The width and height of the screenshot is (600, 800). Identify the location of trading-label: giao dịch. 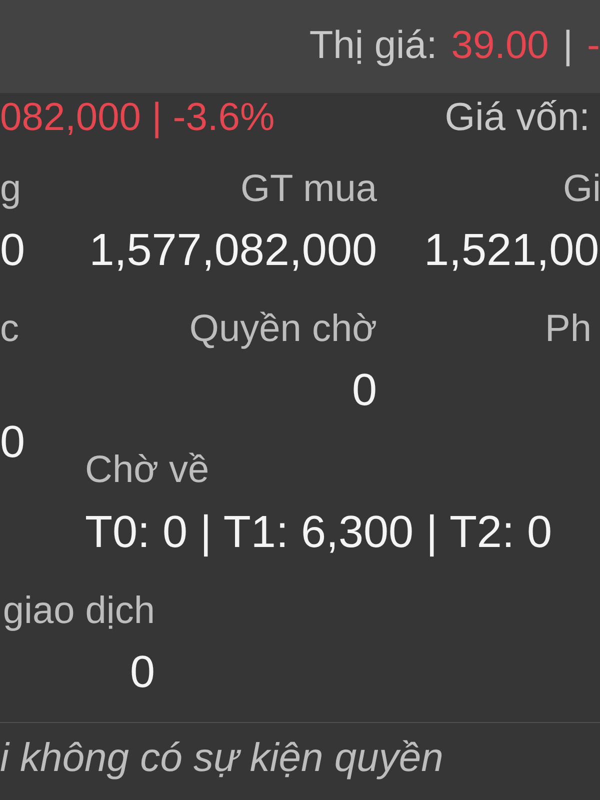
(78, 612).